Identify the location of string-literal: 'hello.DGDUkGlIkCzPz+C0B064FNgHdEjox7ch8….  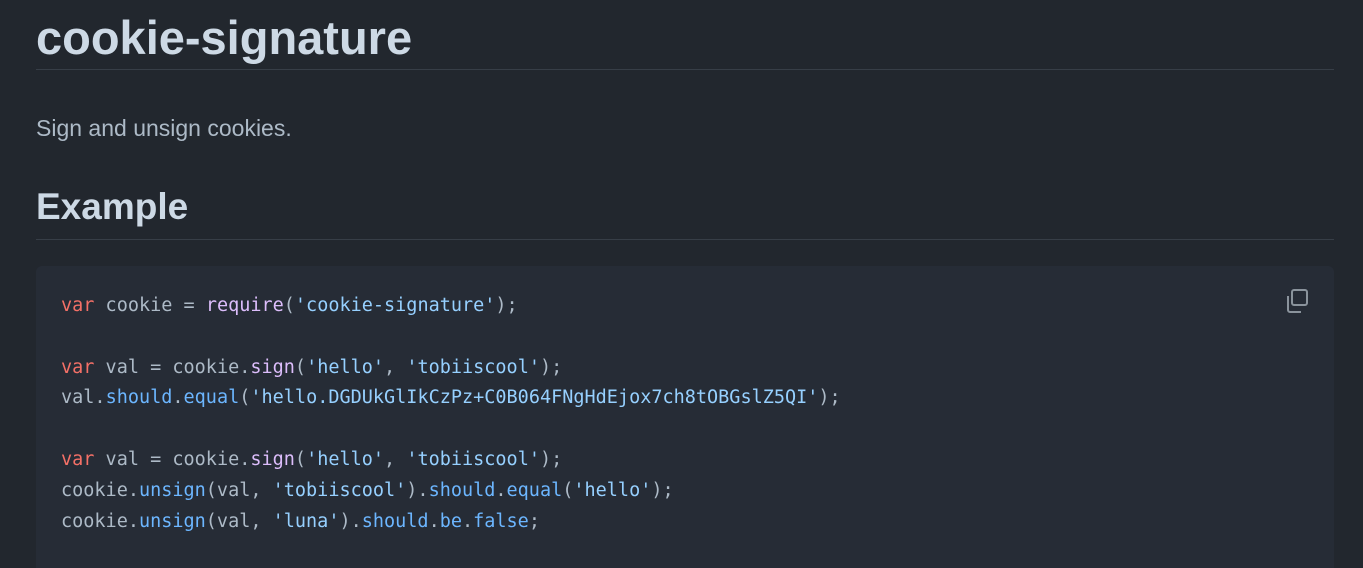
(534, 398).